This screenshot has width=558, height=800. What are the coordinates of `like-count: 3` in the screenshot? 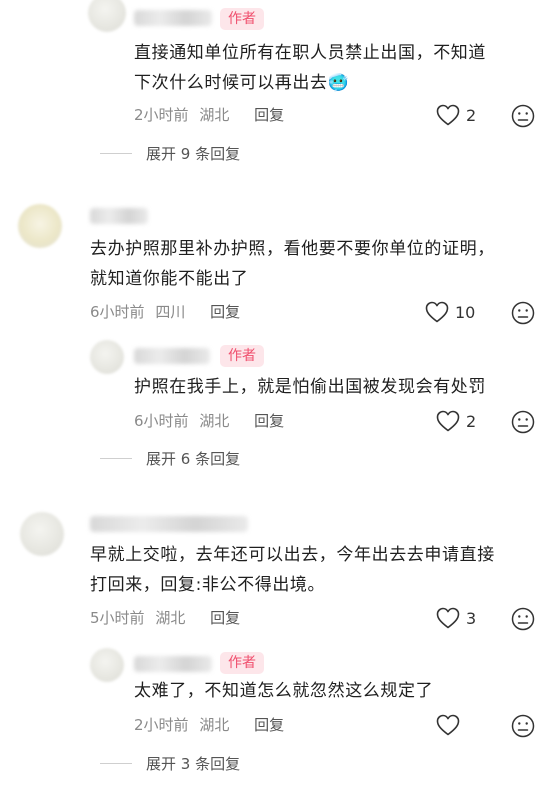 It's located at (471, 618).